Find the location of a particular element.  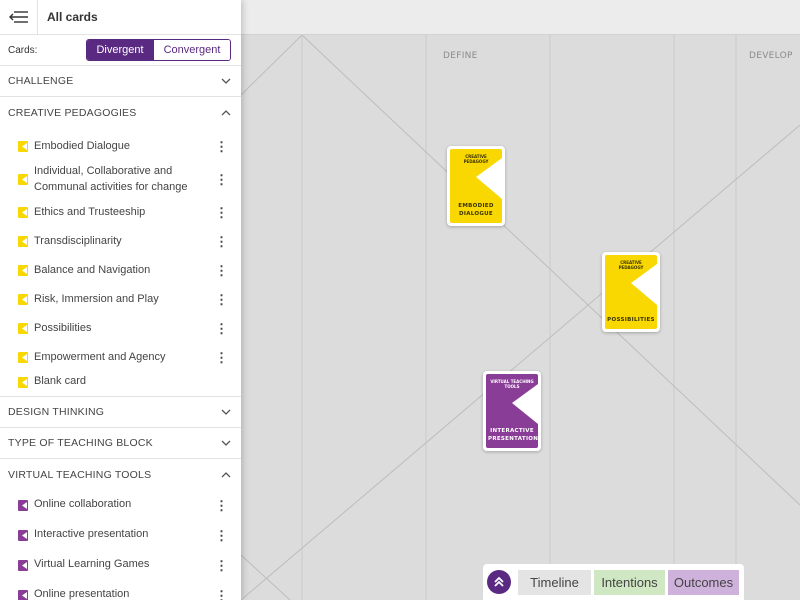

section-type-of-teaching-block: TYPE OF TEACHING BLOCK is located at coordinates (120, 443).